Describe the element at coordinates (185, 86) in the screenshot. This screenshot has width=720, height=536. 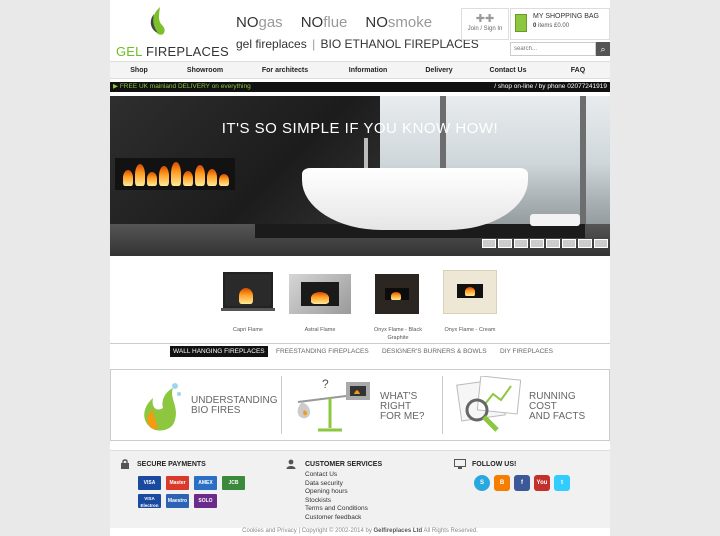
I see `promo-left-label: FREE UK mainland DELIVERY on everything` at that location.